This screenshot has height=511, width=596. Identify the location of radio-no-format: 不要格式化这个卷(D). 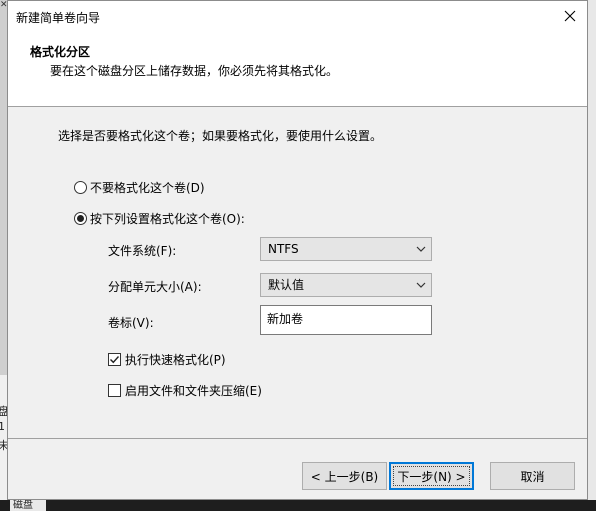
(139, 187).